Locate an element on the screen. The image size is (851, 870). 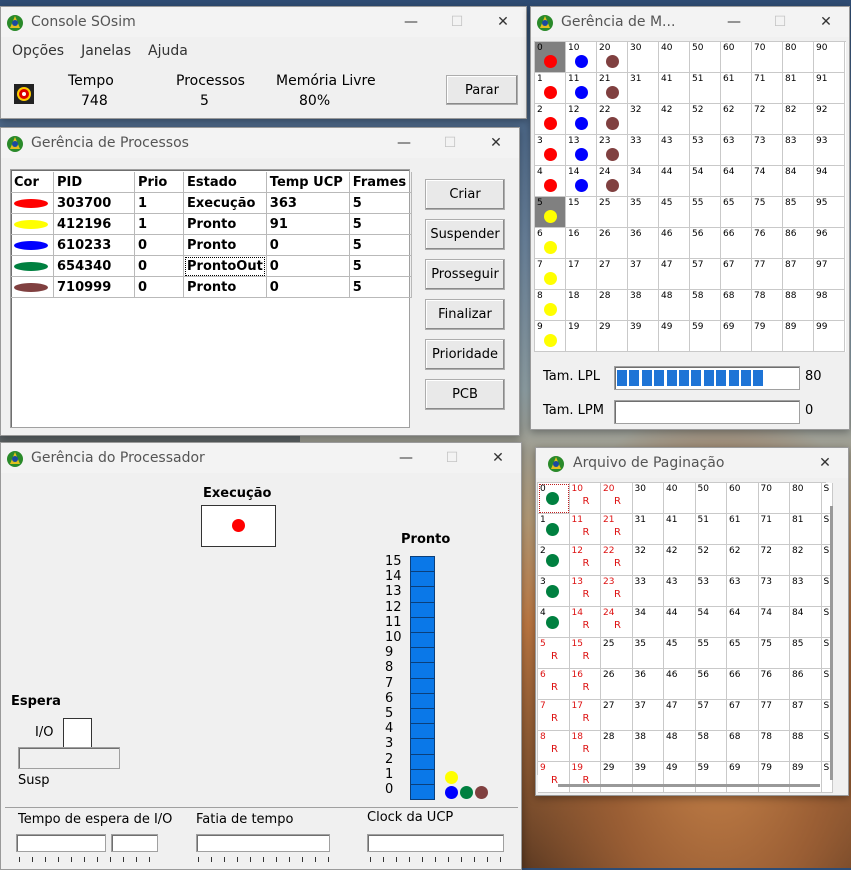
table-row: 710999 0 Pronto 0 5 is located at coordinates (211, 287).